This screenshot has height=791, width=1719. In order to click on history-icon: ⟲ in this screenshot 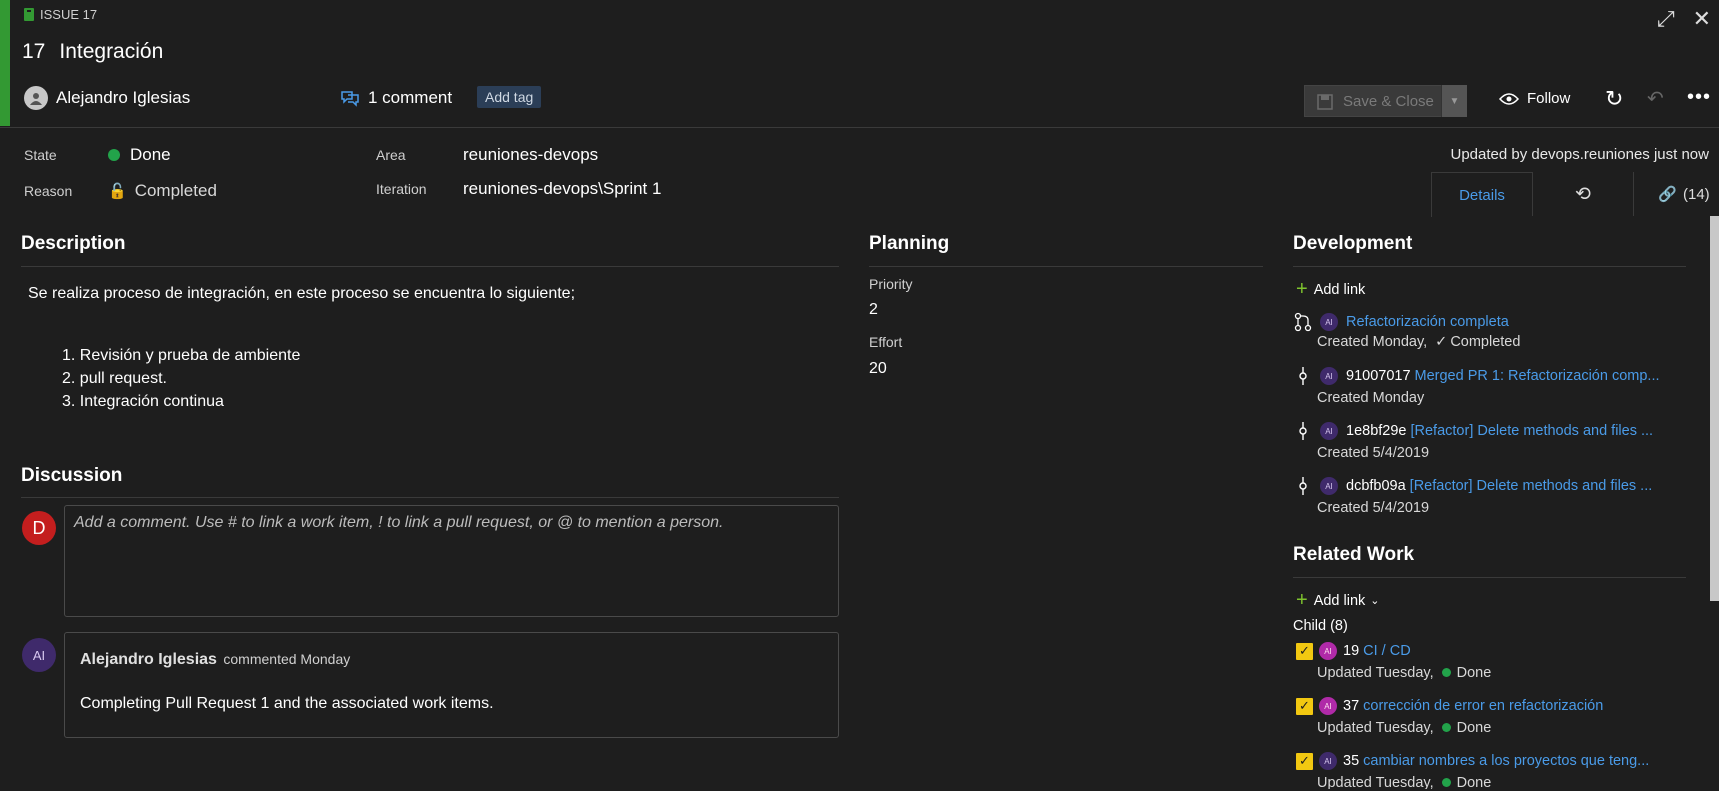, I will do `click(1583, 194)`.